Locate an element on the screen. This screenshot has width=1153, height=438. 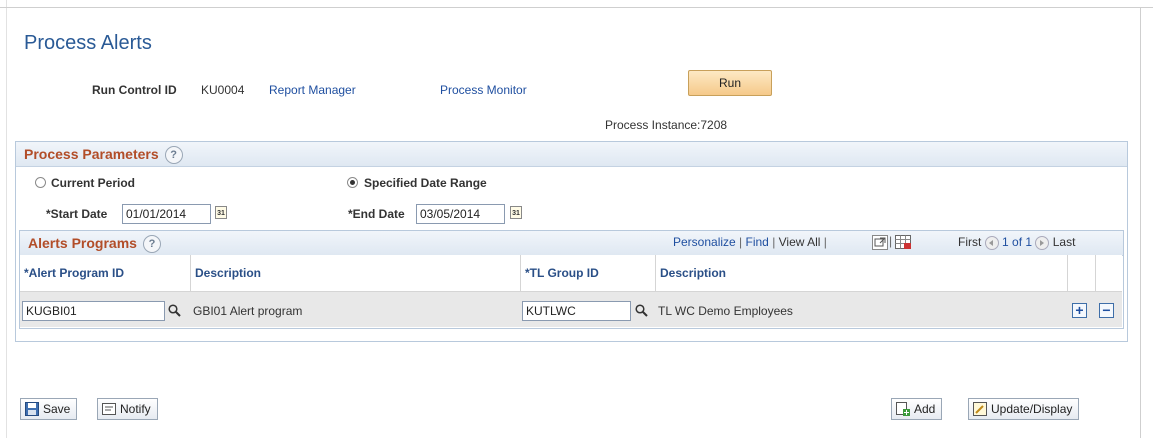
download-to-excel-icon is located at coordinates (903, 242).